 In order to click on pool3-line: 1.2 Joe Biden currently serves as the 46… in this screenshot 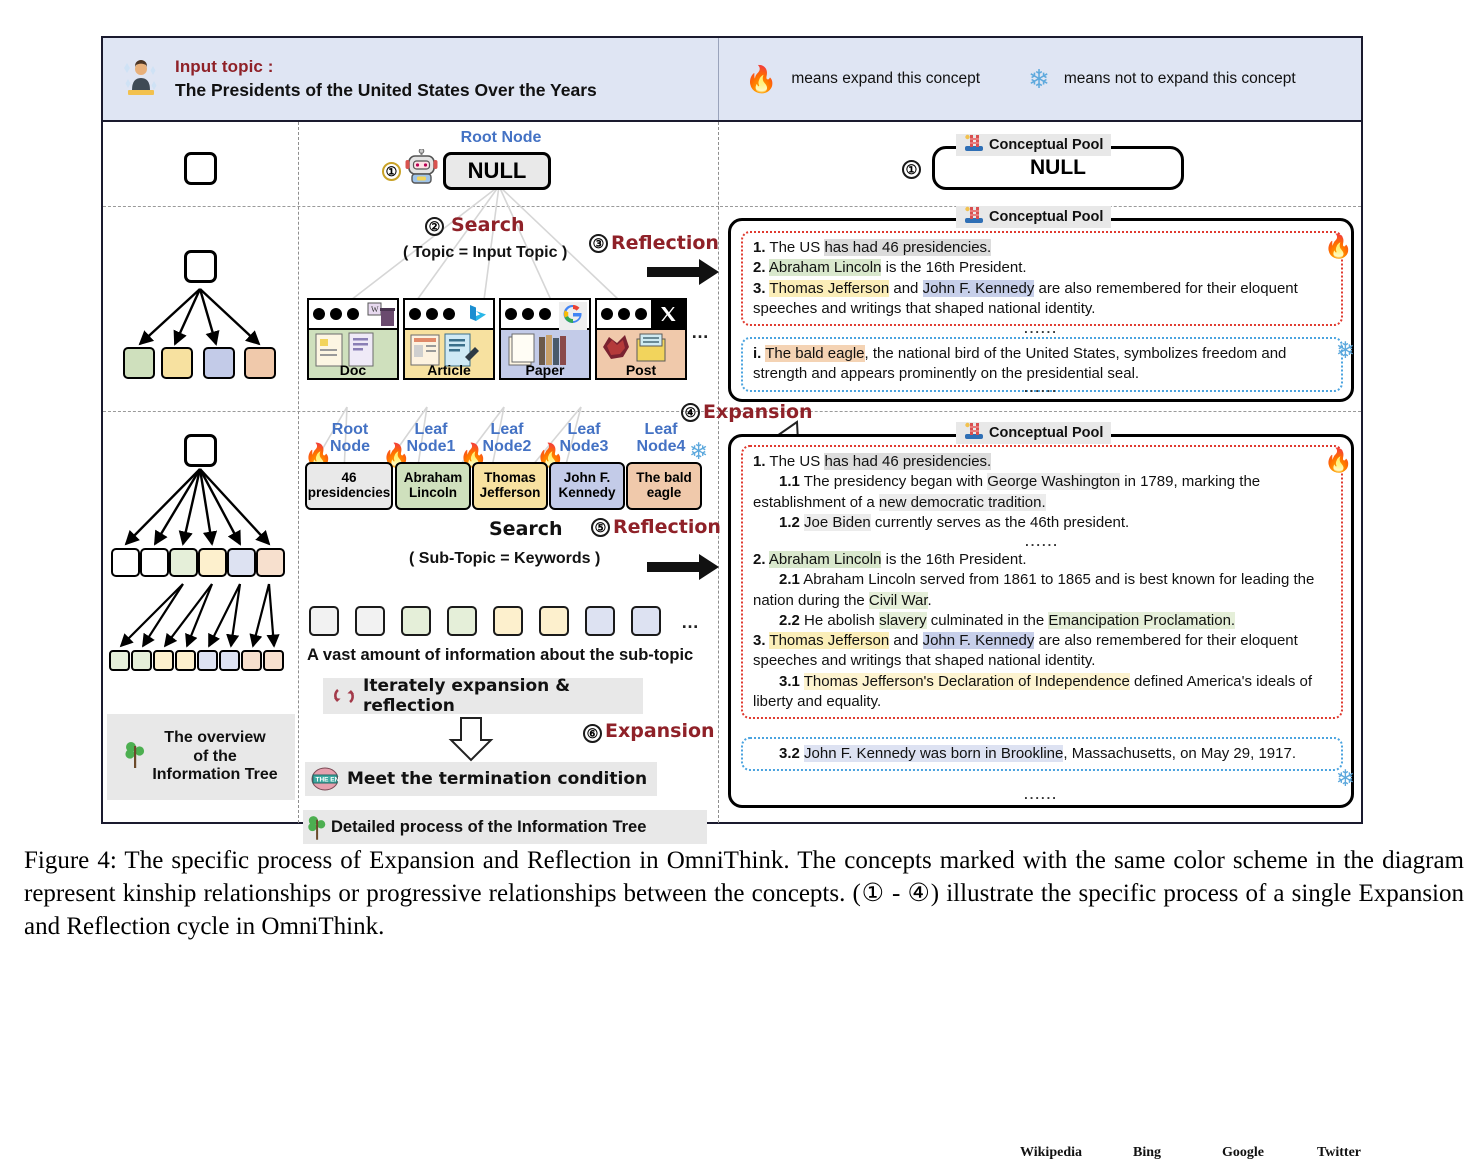, I will do `click(1042, 523)`.